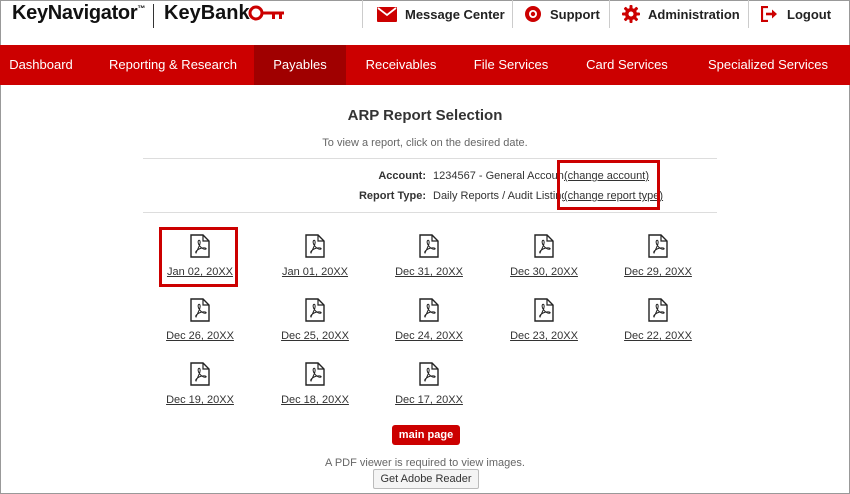 Image resolution: width=850 pixels, height=494 pixels. What do you see at coordinates (426, 479) in the screenshot?
I see `get-adobe-reader-button: Get Adobe Reader` at bounding box center [426, 479].